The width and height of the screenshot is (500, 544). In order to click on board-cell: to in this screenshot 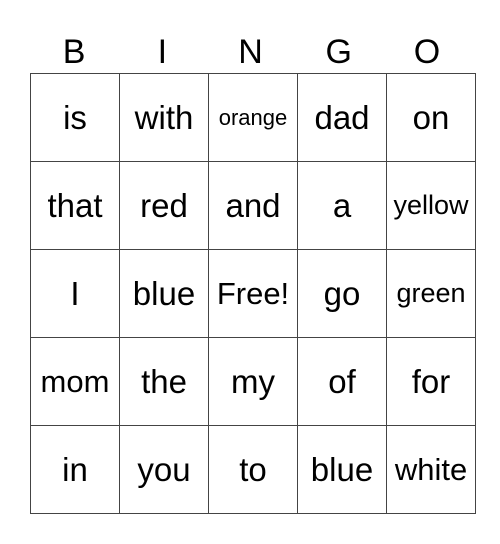, I will do `click(253, 469)`.